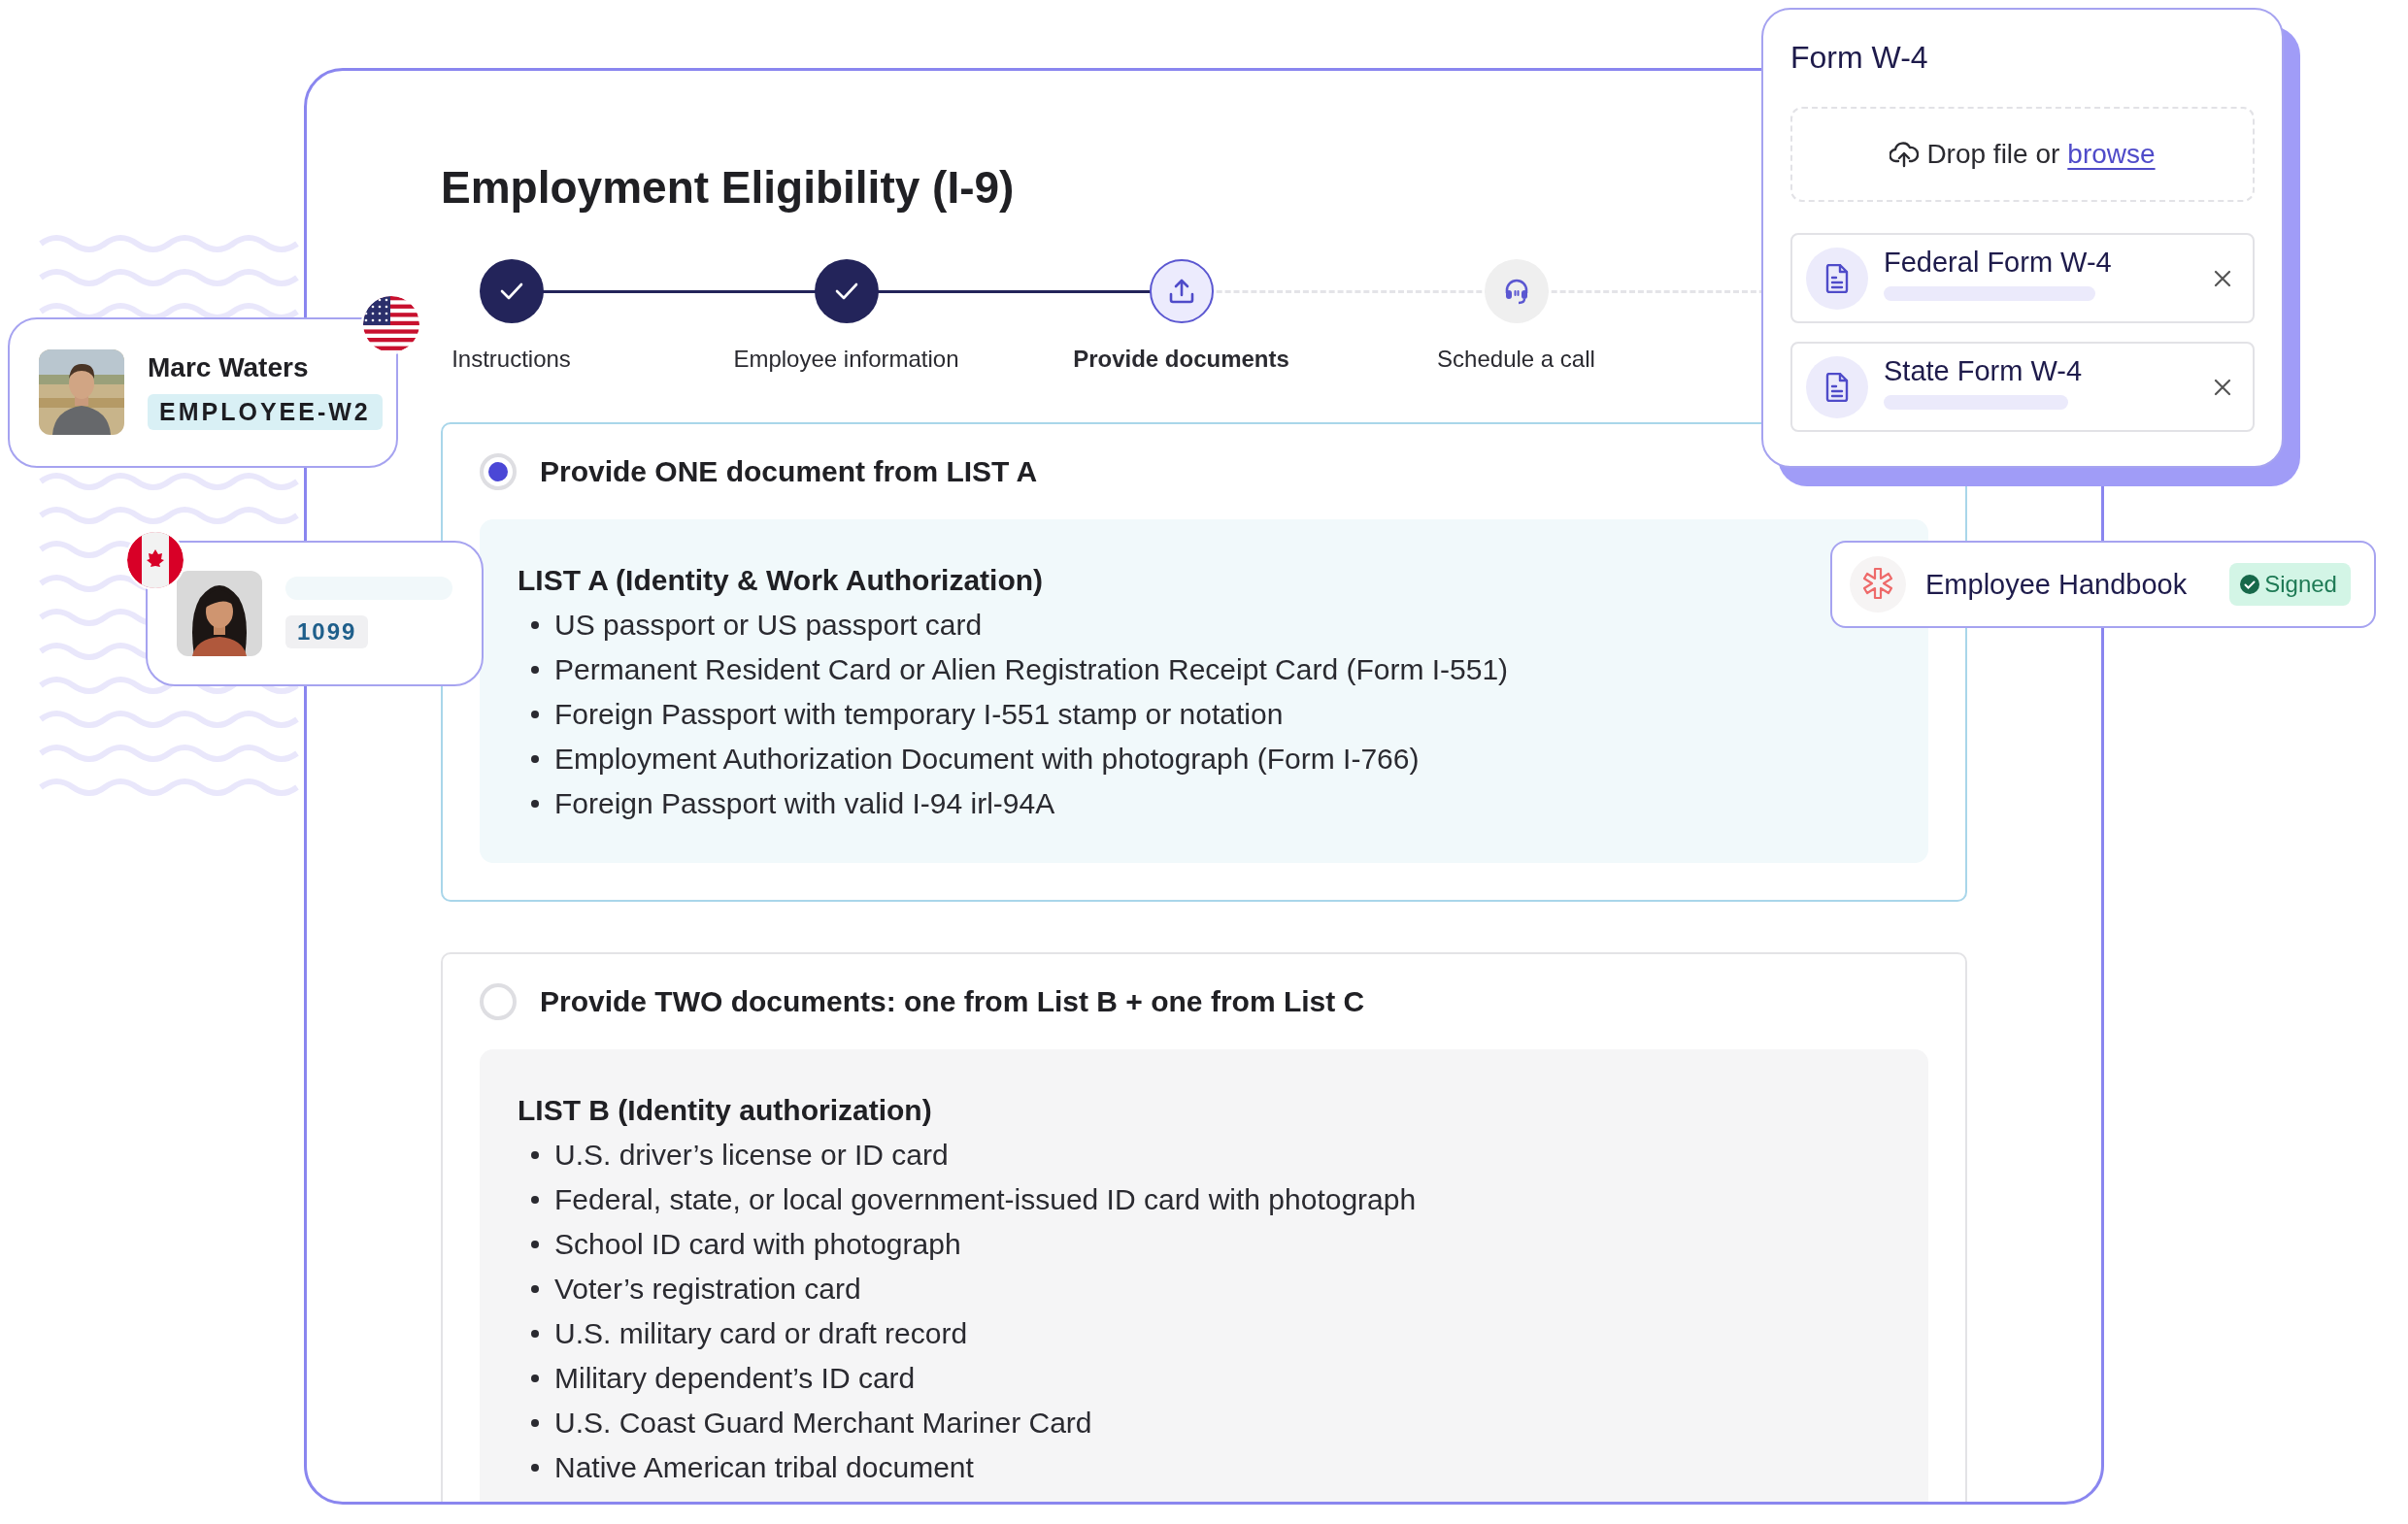  What do you see at coordinates (752, 1155) in the screenshot?
I see `document-item: U.S. driver’s license or ID card` at bounding box center [752, 1155].